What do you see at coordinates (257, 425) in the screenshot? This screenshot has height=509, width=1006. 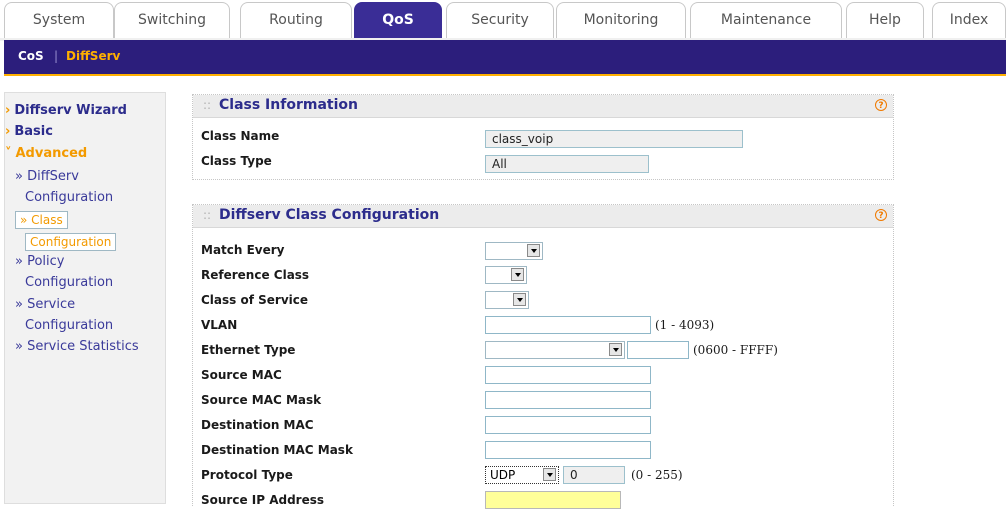 I see `destination-mac-label: Destination MAC` at bounding box center [257, 425].